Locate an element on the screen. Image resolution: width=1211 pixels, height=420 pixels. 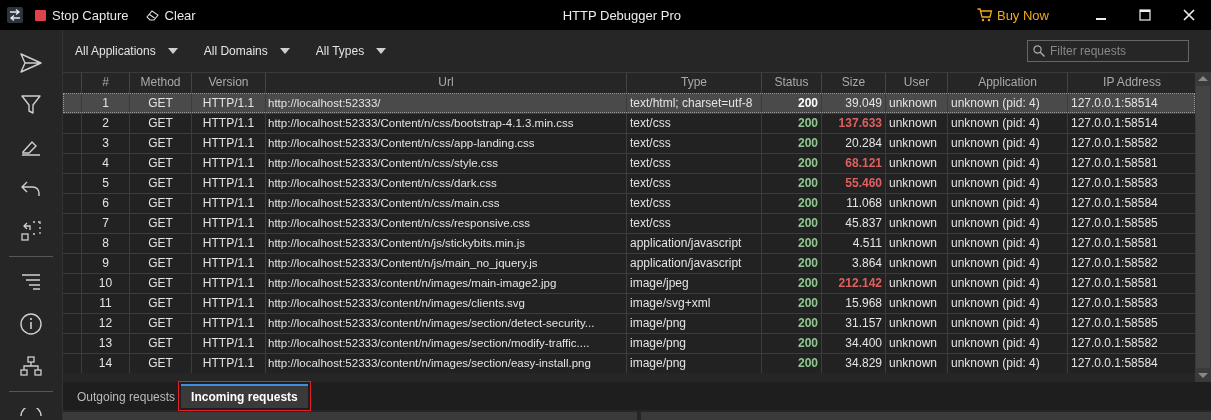
search-icon is located at coordinates (1039, 51).